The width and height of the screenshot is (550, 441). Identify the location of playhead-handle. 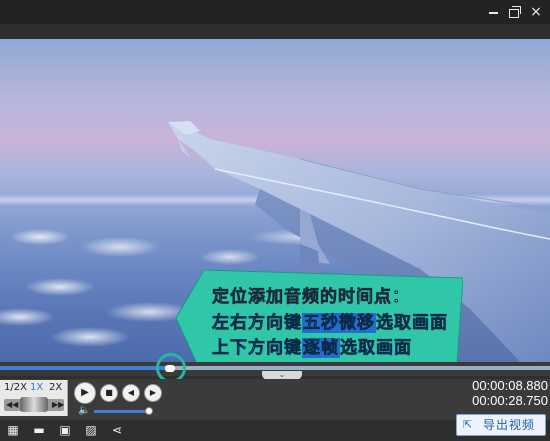
(170, 368).